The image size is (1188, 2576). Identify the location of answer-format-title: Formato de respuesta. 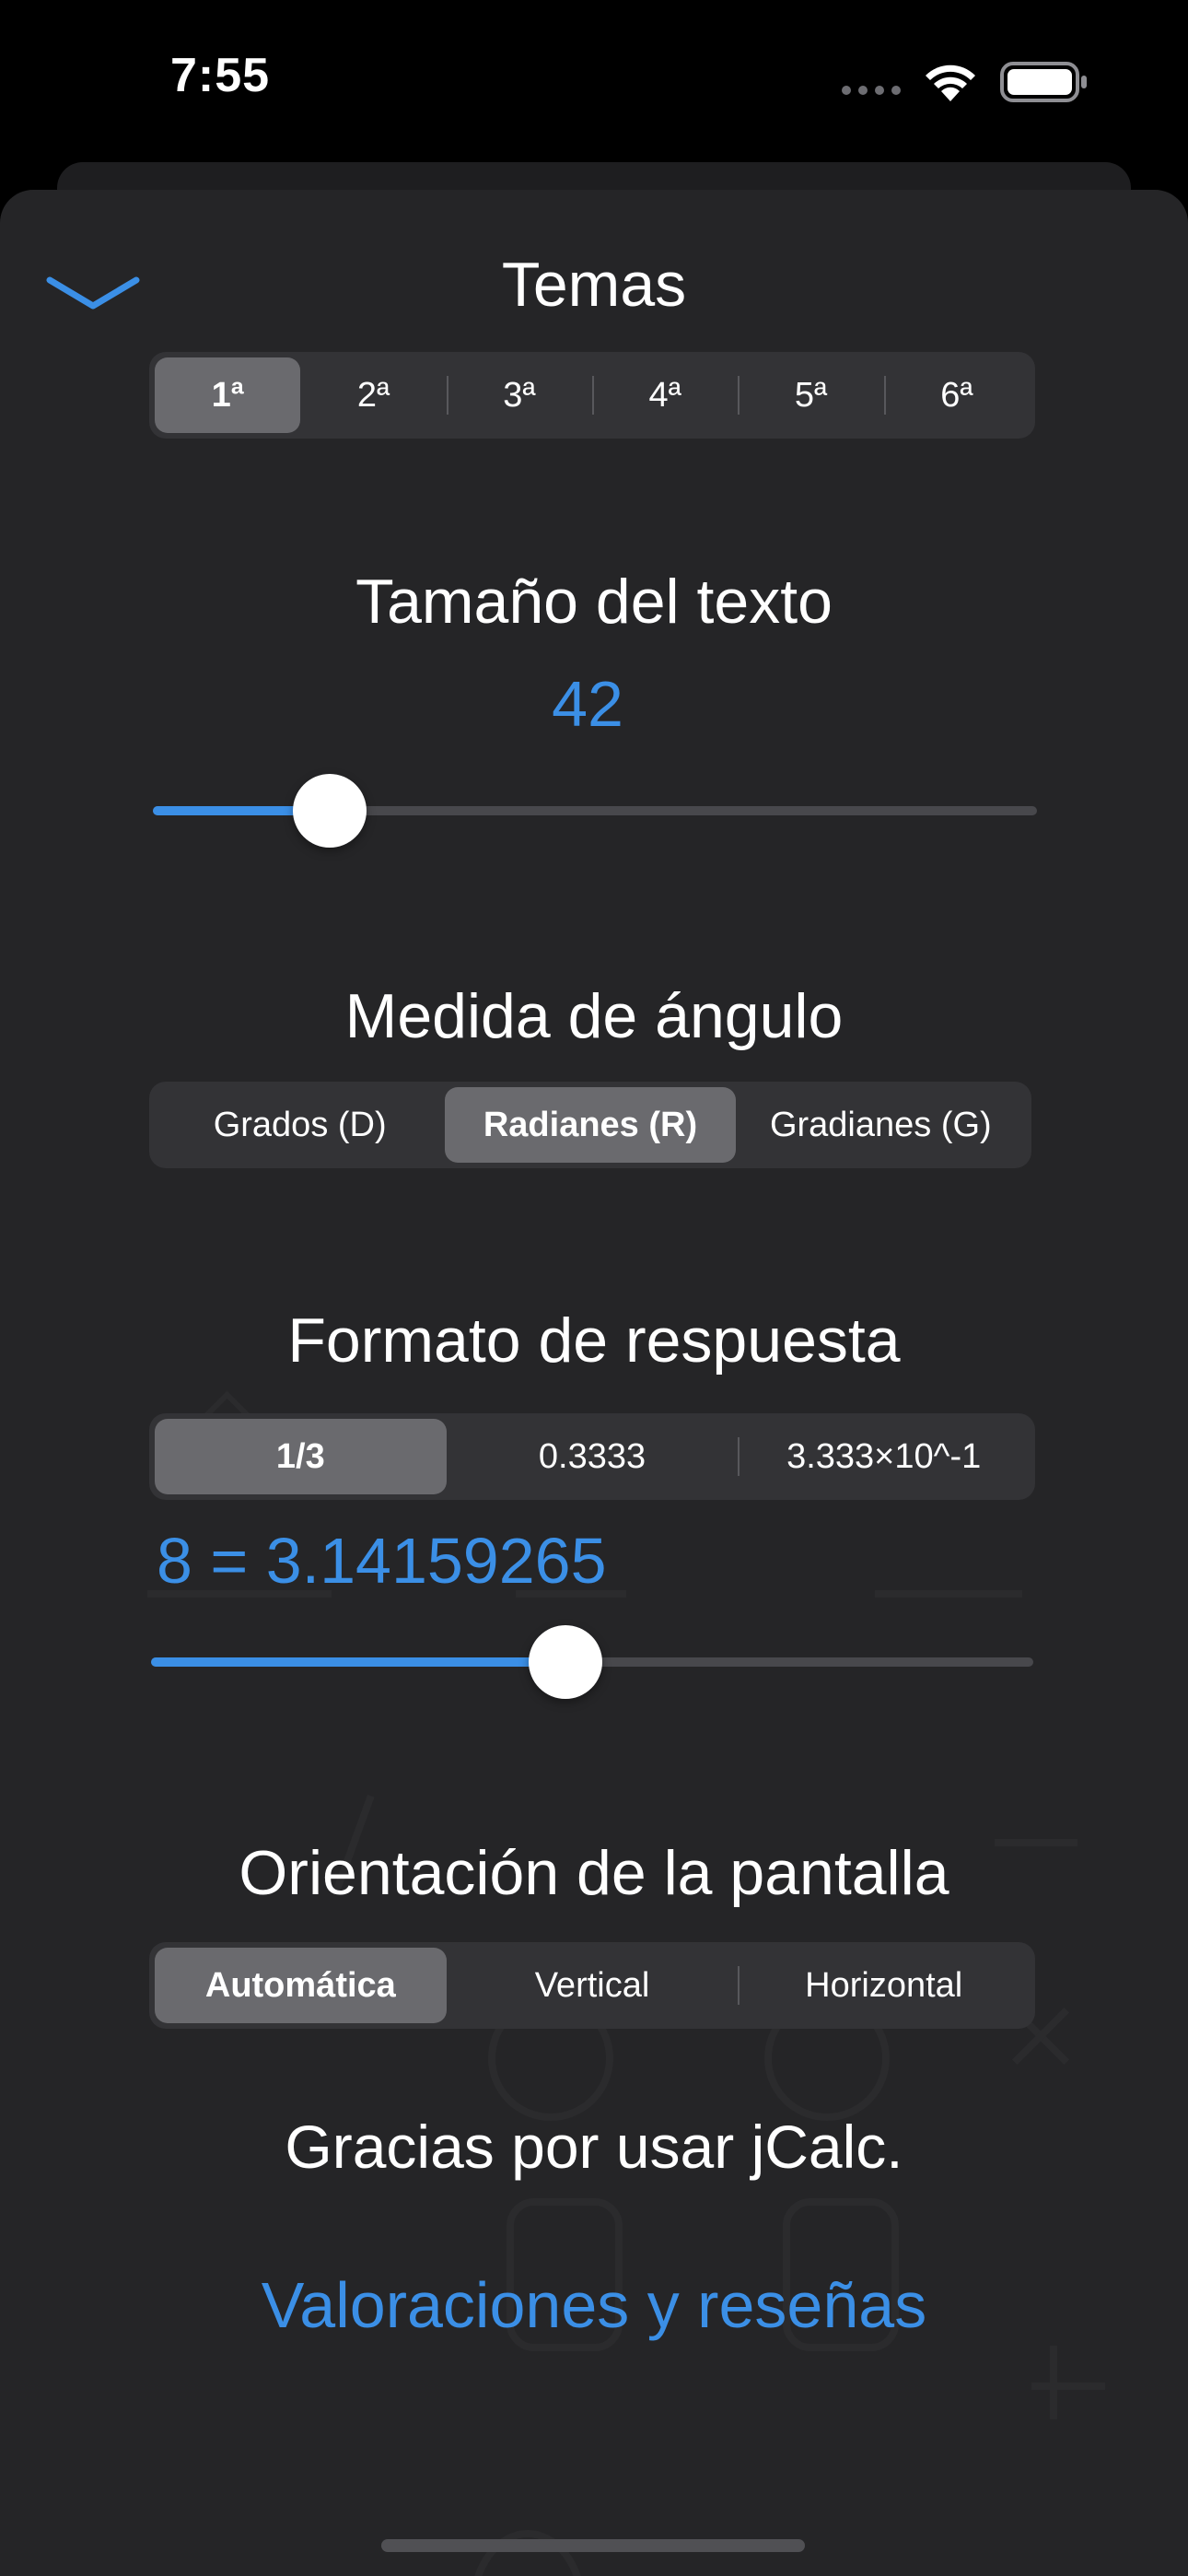
(594, 1341).